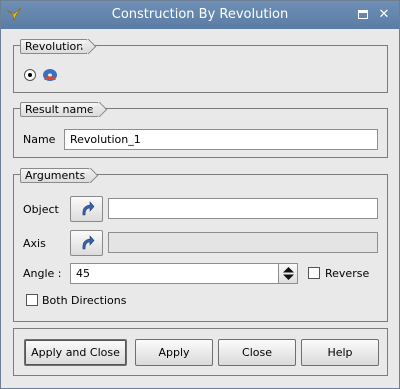 The width and height of the screenshot is (400, 389). I want to click on result-name-group: Result name Name Revolution_1, so click(200, 130).